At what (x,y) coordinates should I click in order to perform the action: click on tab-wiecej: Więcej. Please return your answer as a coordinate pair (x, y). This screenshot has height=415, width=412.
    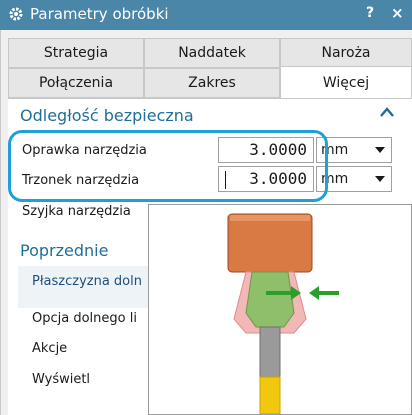
    Looking at the image, I should click on (346, 82).